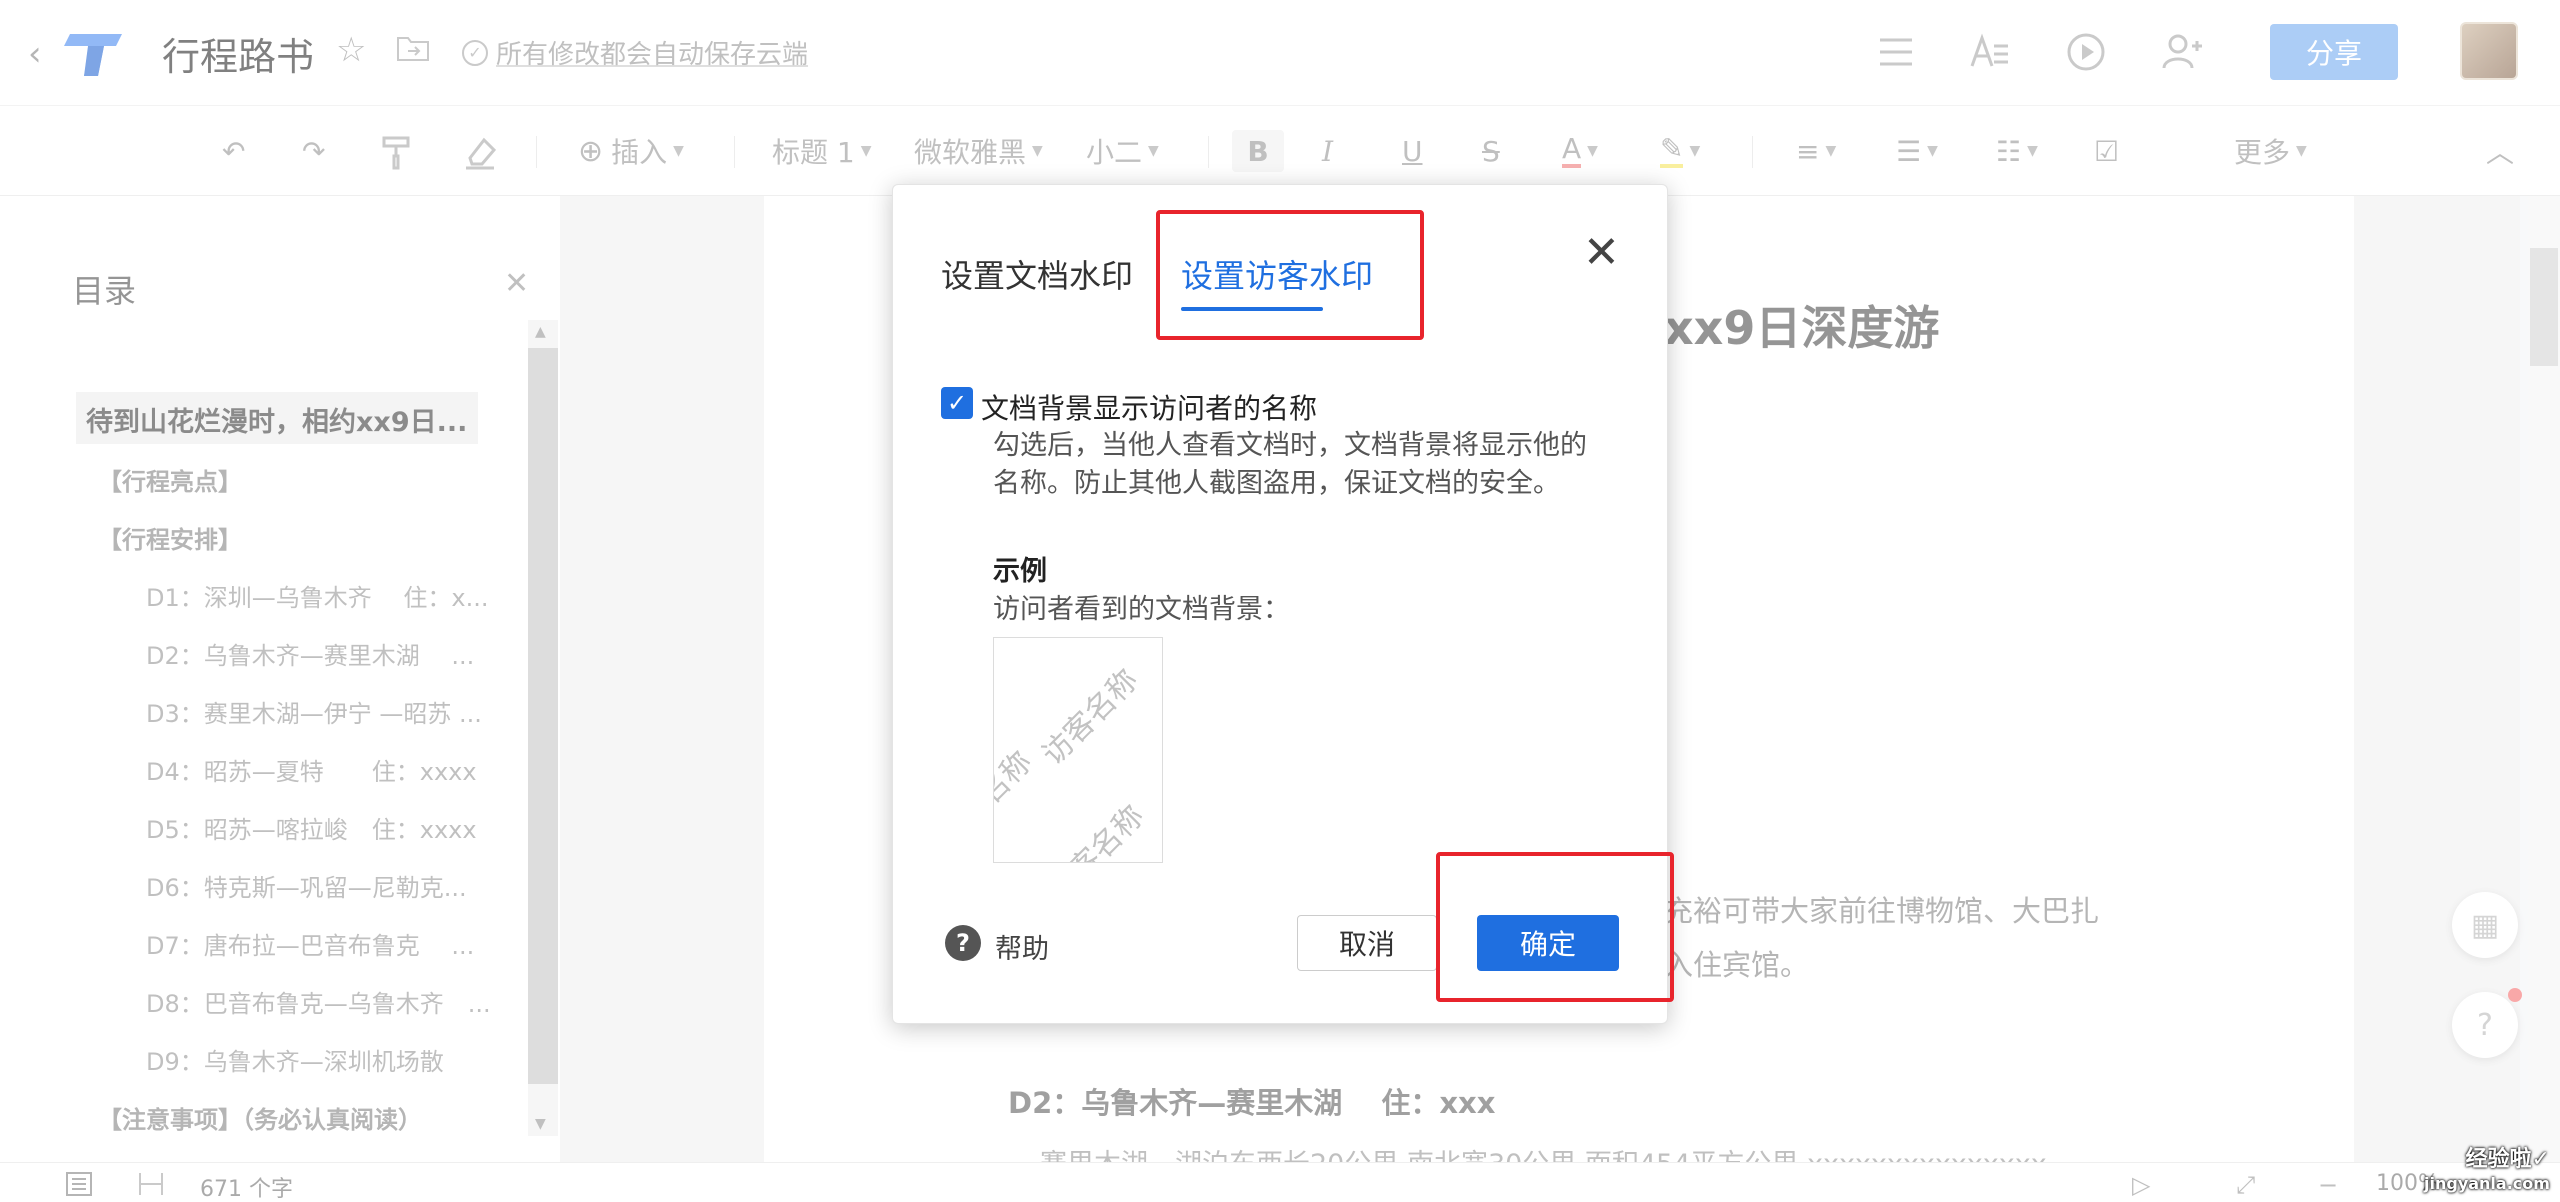 This screenshot has width=2560, height=1202. What do you see at coordinates (1037, 274) in the screenshot?
I see `tab-document-watermark: 设置文档水印` at bounding box center [1037, 274].